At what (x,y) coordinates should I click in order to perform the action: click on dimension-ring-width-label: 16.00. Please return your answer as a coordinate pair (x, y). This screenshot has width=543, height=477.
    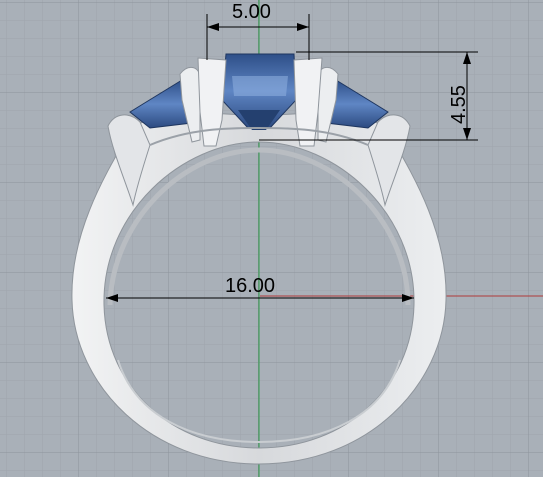
    Looking at the image, I should click on (250, 286).